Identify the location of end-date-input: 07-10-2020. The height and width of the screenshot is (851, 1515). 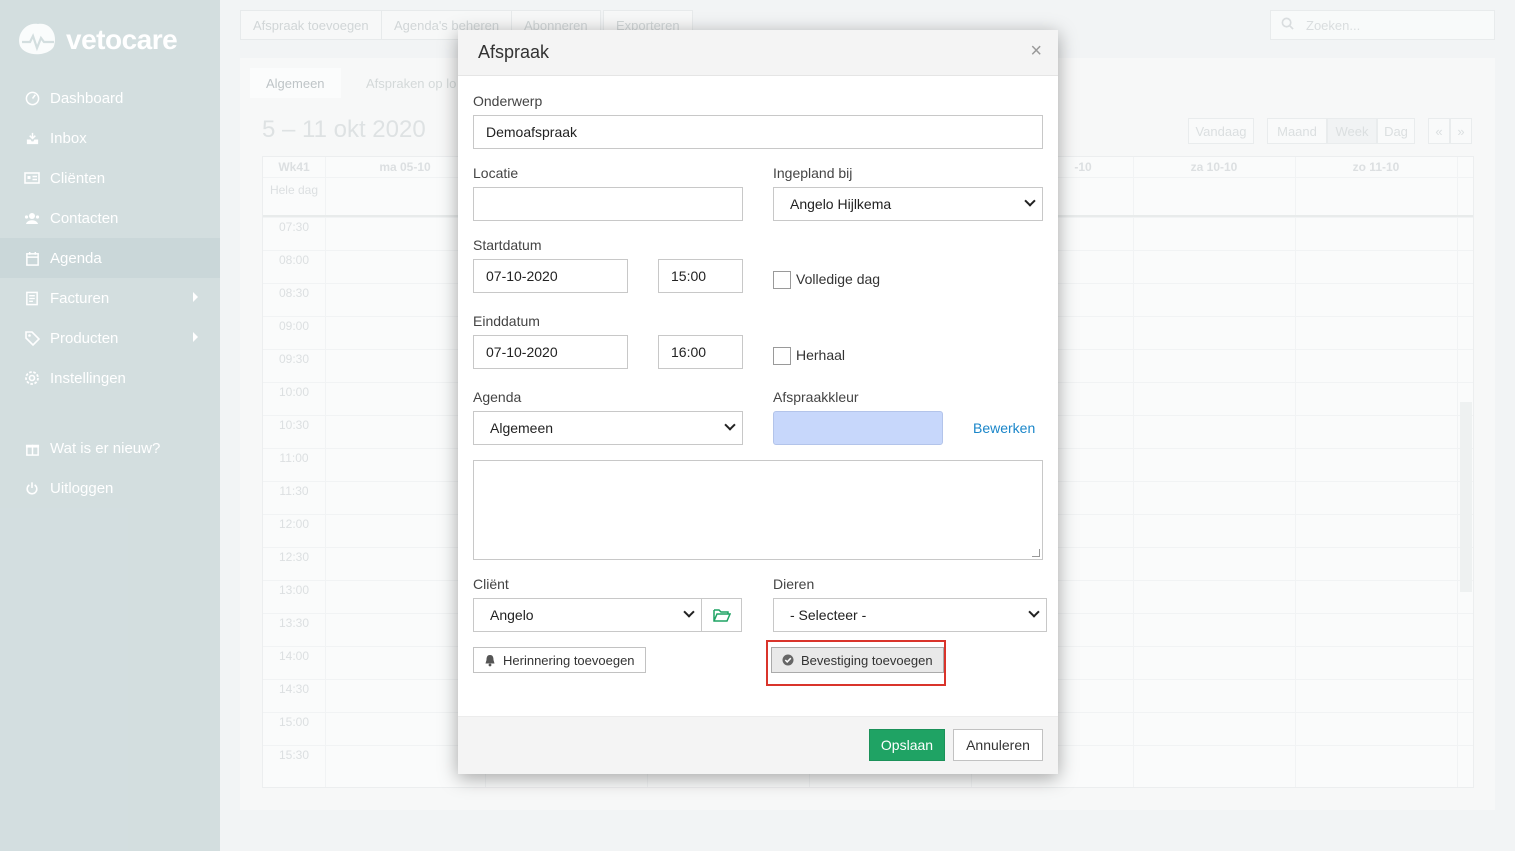
(550, 352).